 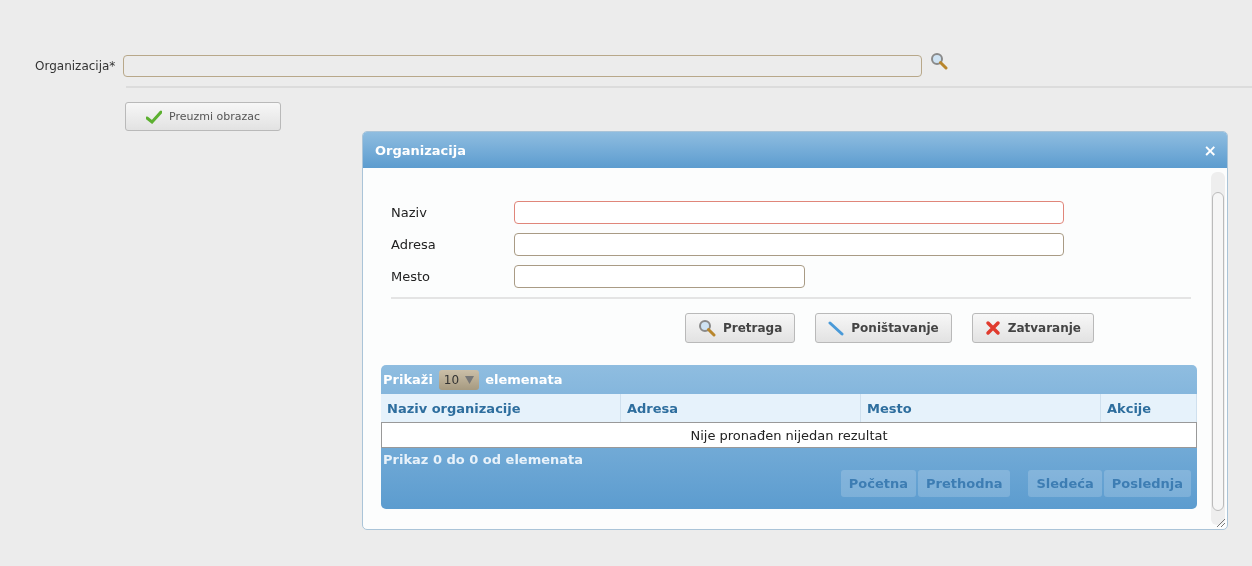 What do you see at coordinates (1032, 328) in the screenshot?
I see `action-button: Zatvaranje` at bounding box center [1032, 328].